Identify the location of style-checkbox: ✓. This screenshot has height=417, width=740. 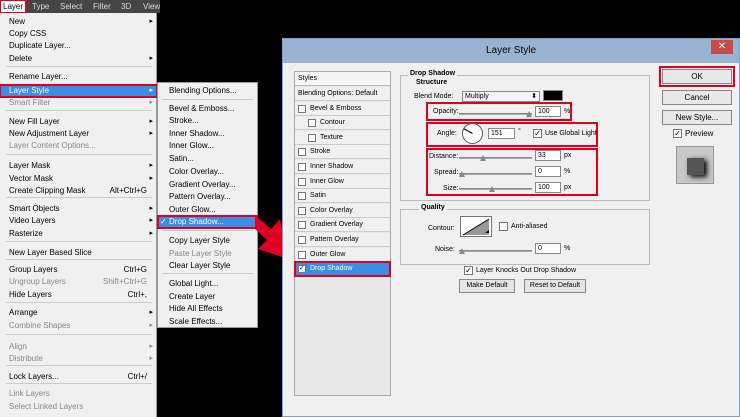
(302, 269).